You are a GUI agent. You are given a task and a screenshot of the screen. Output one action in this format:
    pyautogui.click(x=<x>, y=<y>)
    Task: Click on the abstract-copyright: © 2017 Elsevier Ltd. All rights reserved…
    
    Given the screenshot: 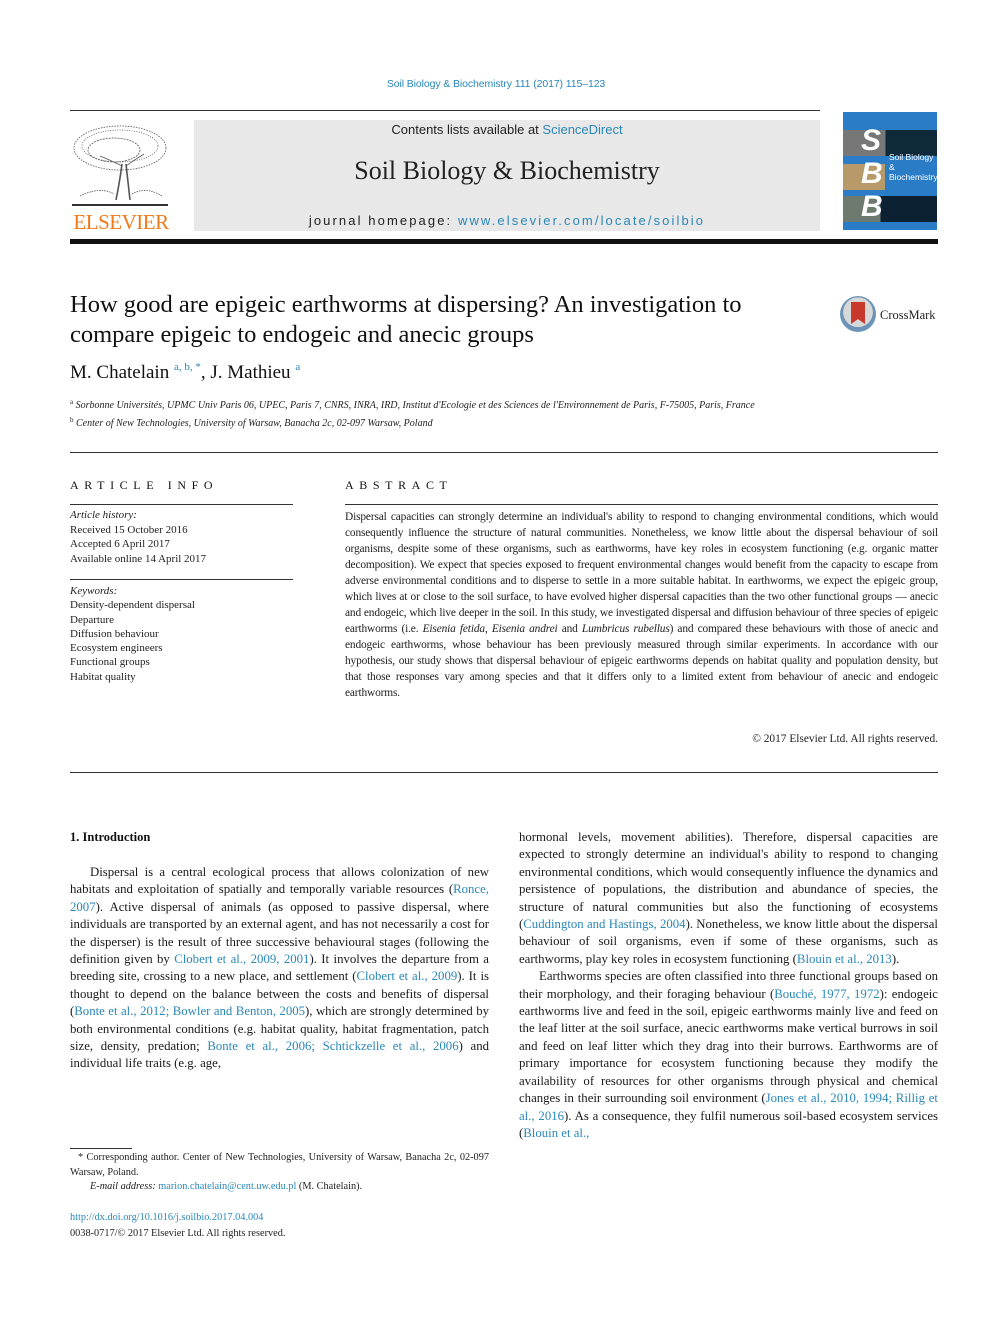 What is the action you would take?
    pyautogui.click(x=845, y=739)
    